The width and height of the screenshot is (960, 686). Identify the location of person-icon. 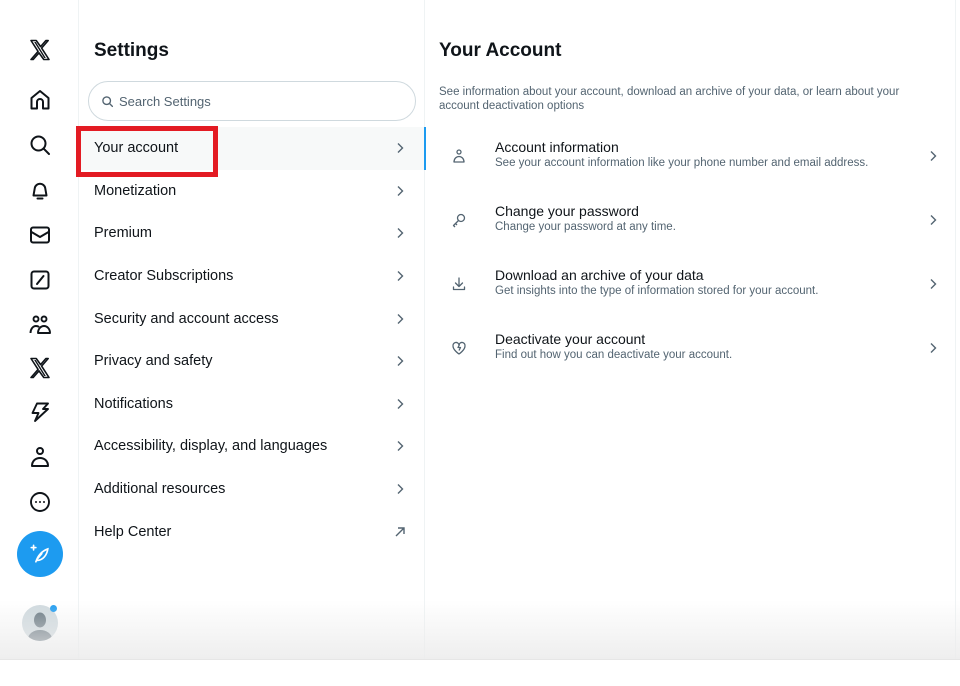
(459, 156).